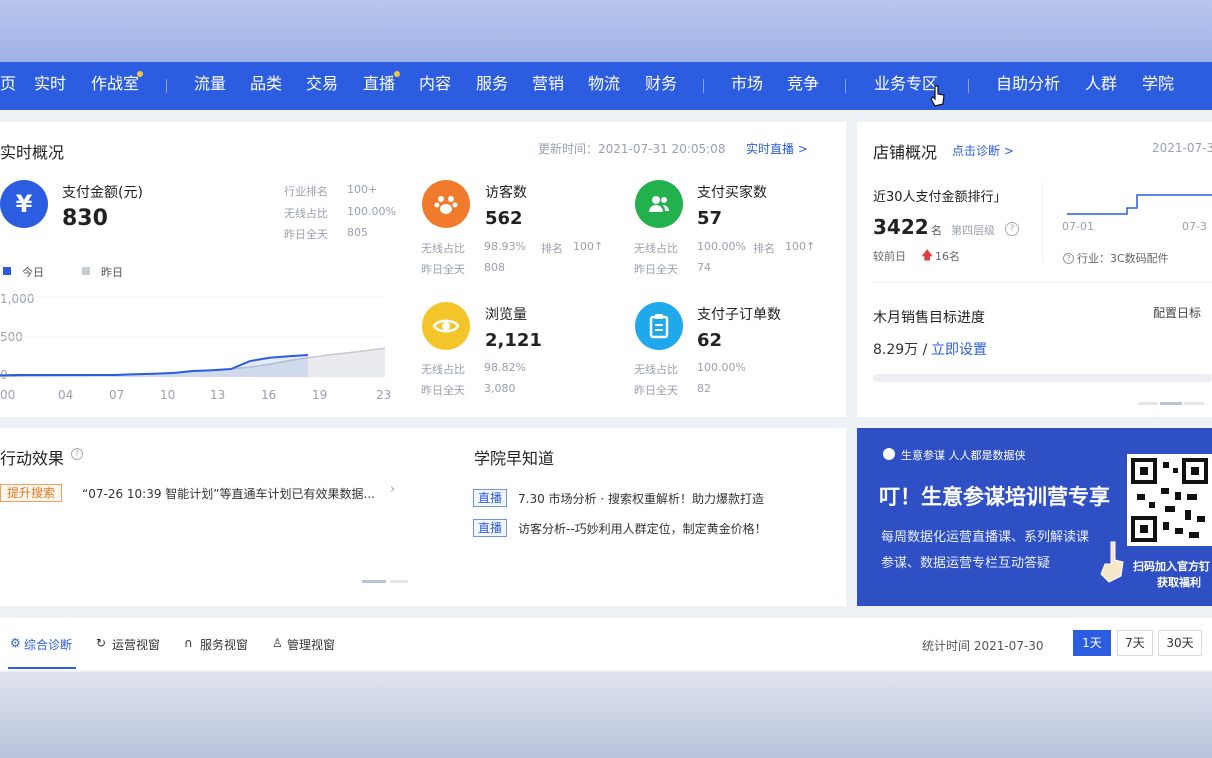  What do you see at coordinates (1101, 84) in the screenshot?
I see `nav-item-crowd: 人群` at bounding box center [1101, 84].